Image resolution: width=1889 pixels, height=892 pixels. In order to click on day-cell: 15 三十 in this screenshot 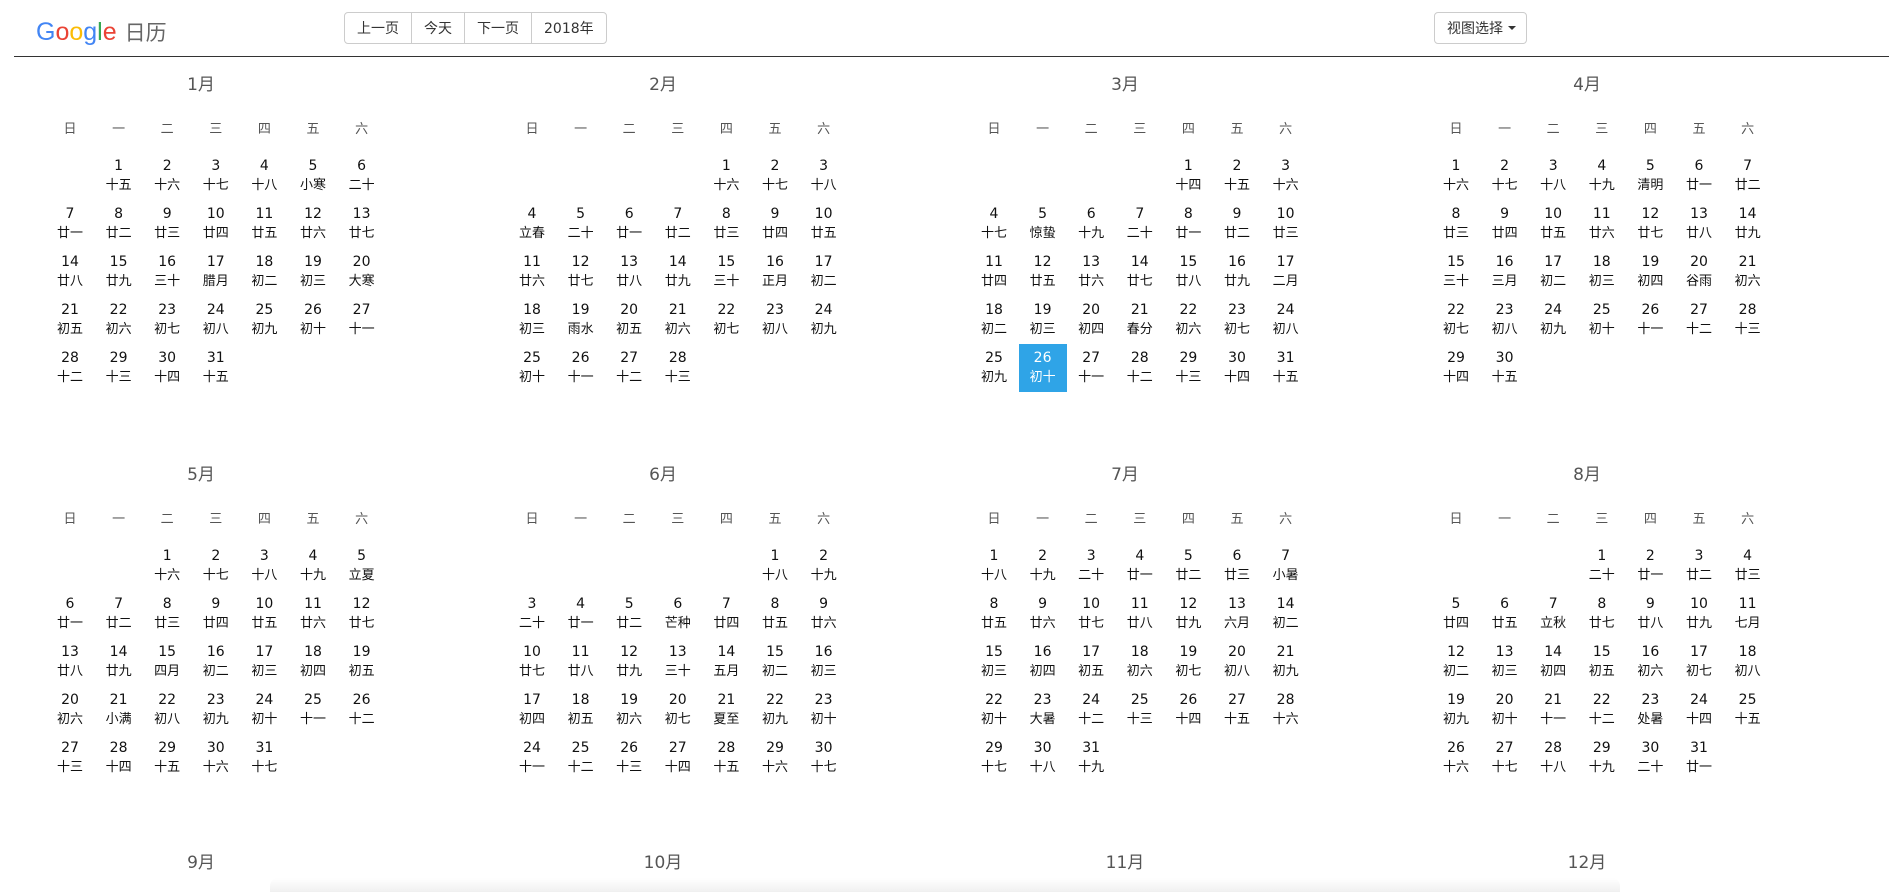, I will do `click(726, 272)`.